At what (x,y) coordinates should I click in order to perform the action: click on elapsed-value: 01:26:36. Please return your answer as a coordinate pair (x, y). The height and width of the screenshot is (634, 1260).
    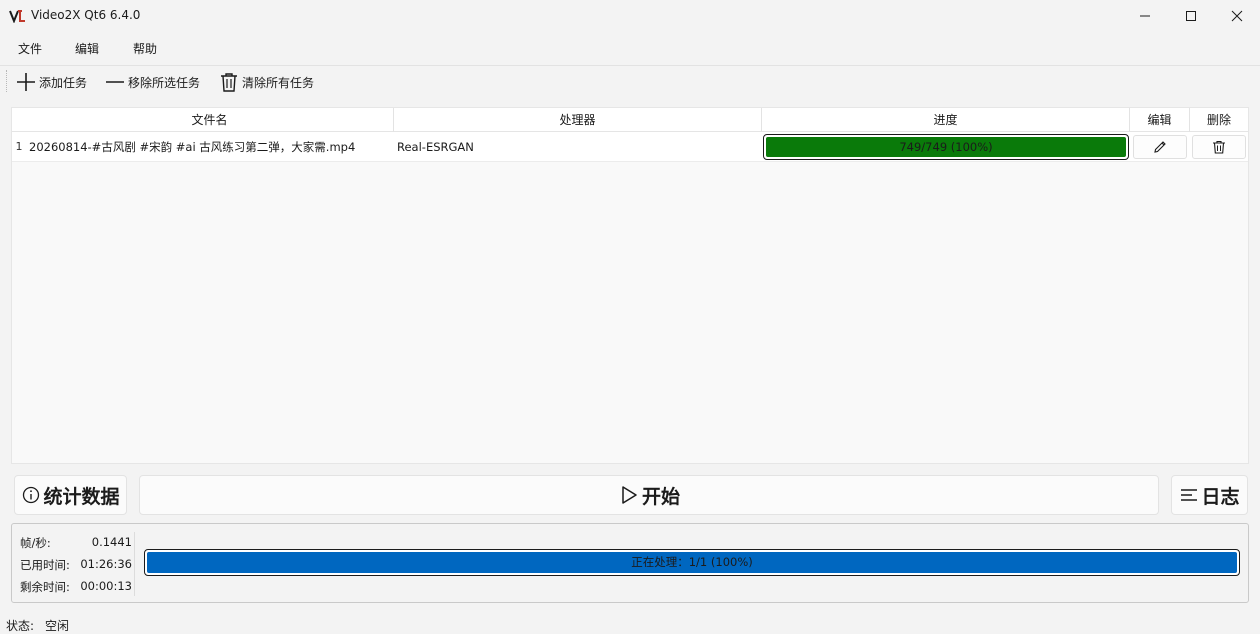
    Looking at the image, I should click on (106, 564).